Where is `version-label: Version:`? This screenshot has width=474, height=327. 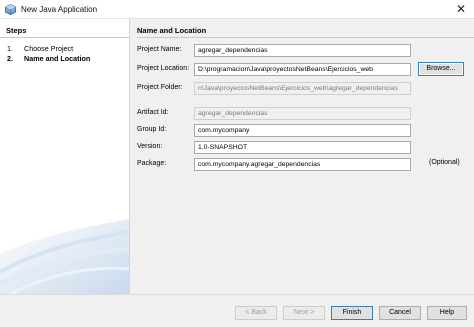 version-label: Version: is located at coordinates (150, 146).